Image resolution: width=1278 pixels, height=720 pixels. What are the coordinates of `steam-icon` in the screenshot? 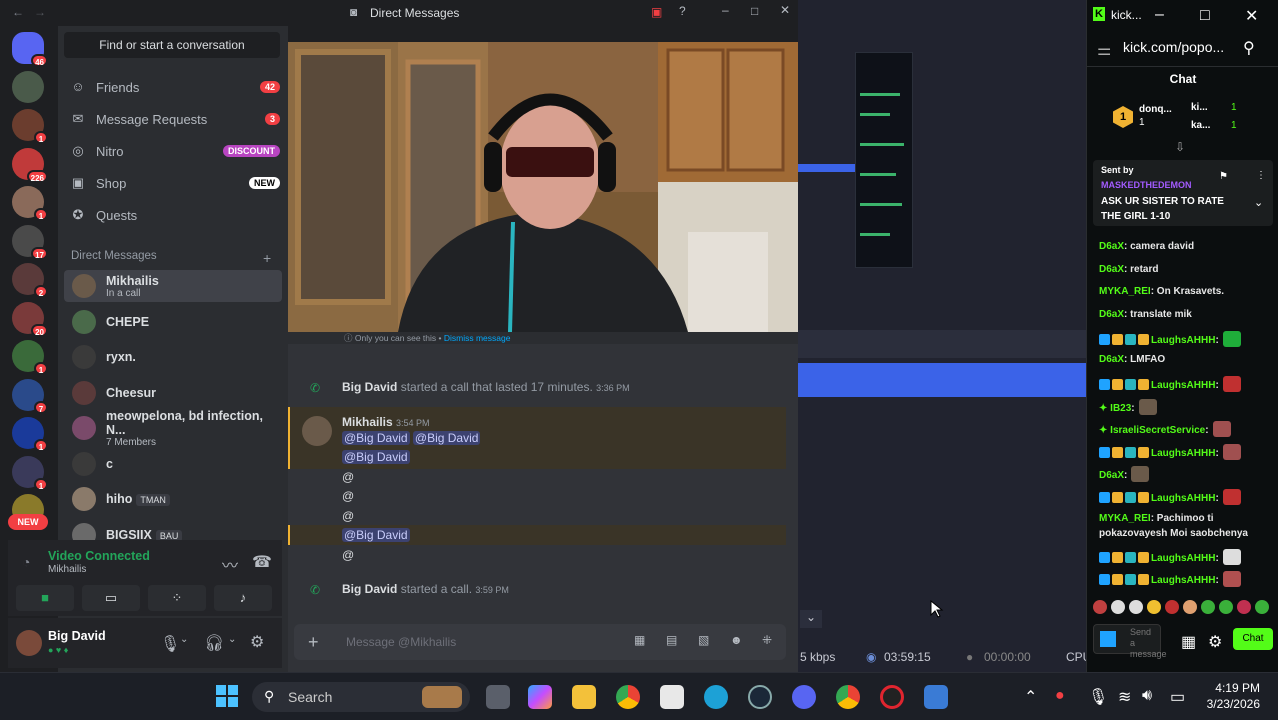 It's located at (760, 697).